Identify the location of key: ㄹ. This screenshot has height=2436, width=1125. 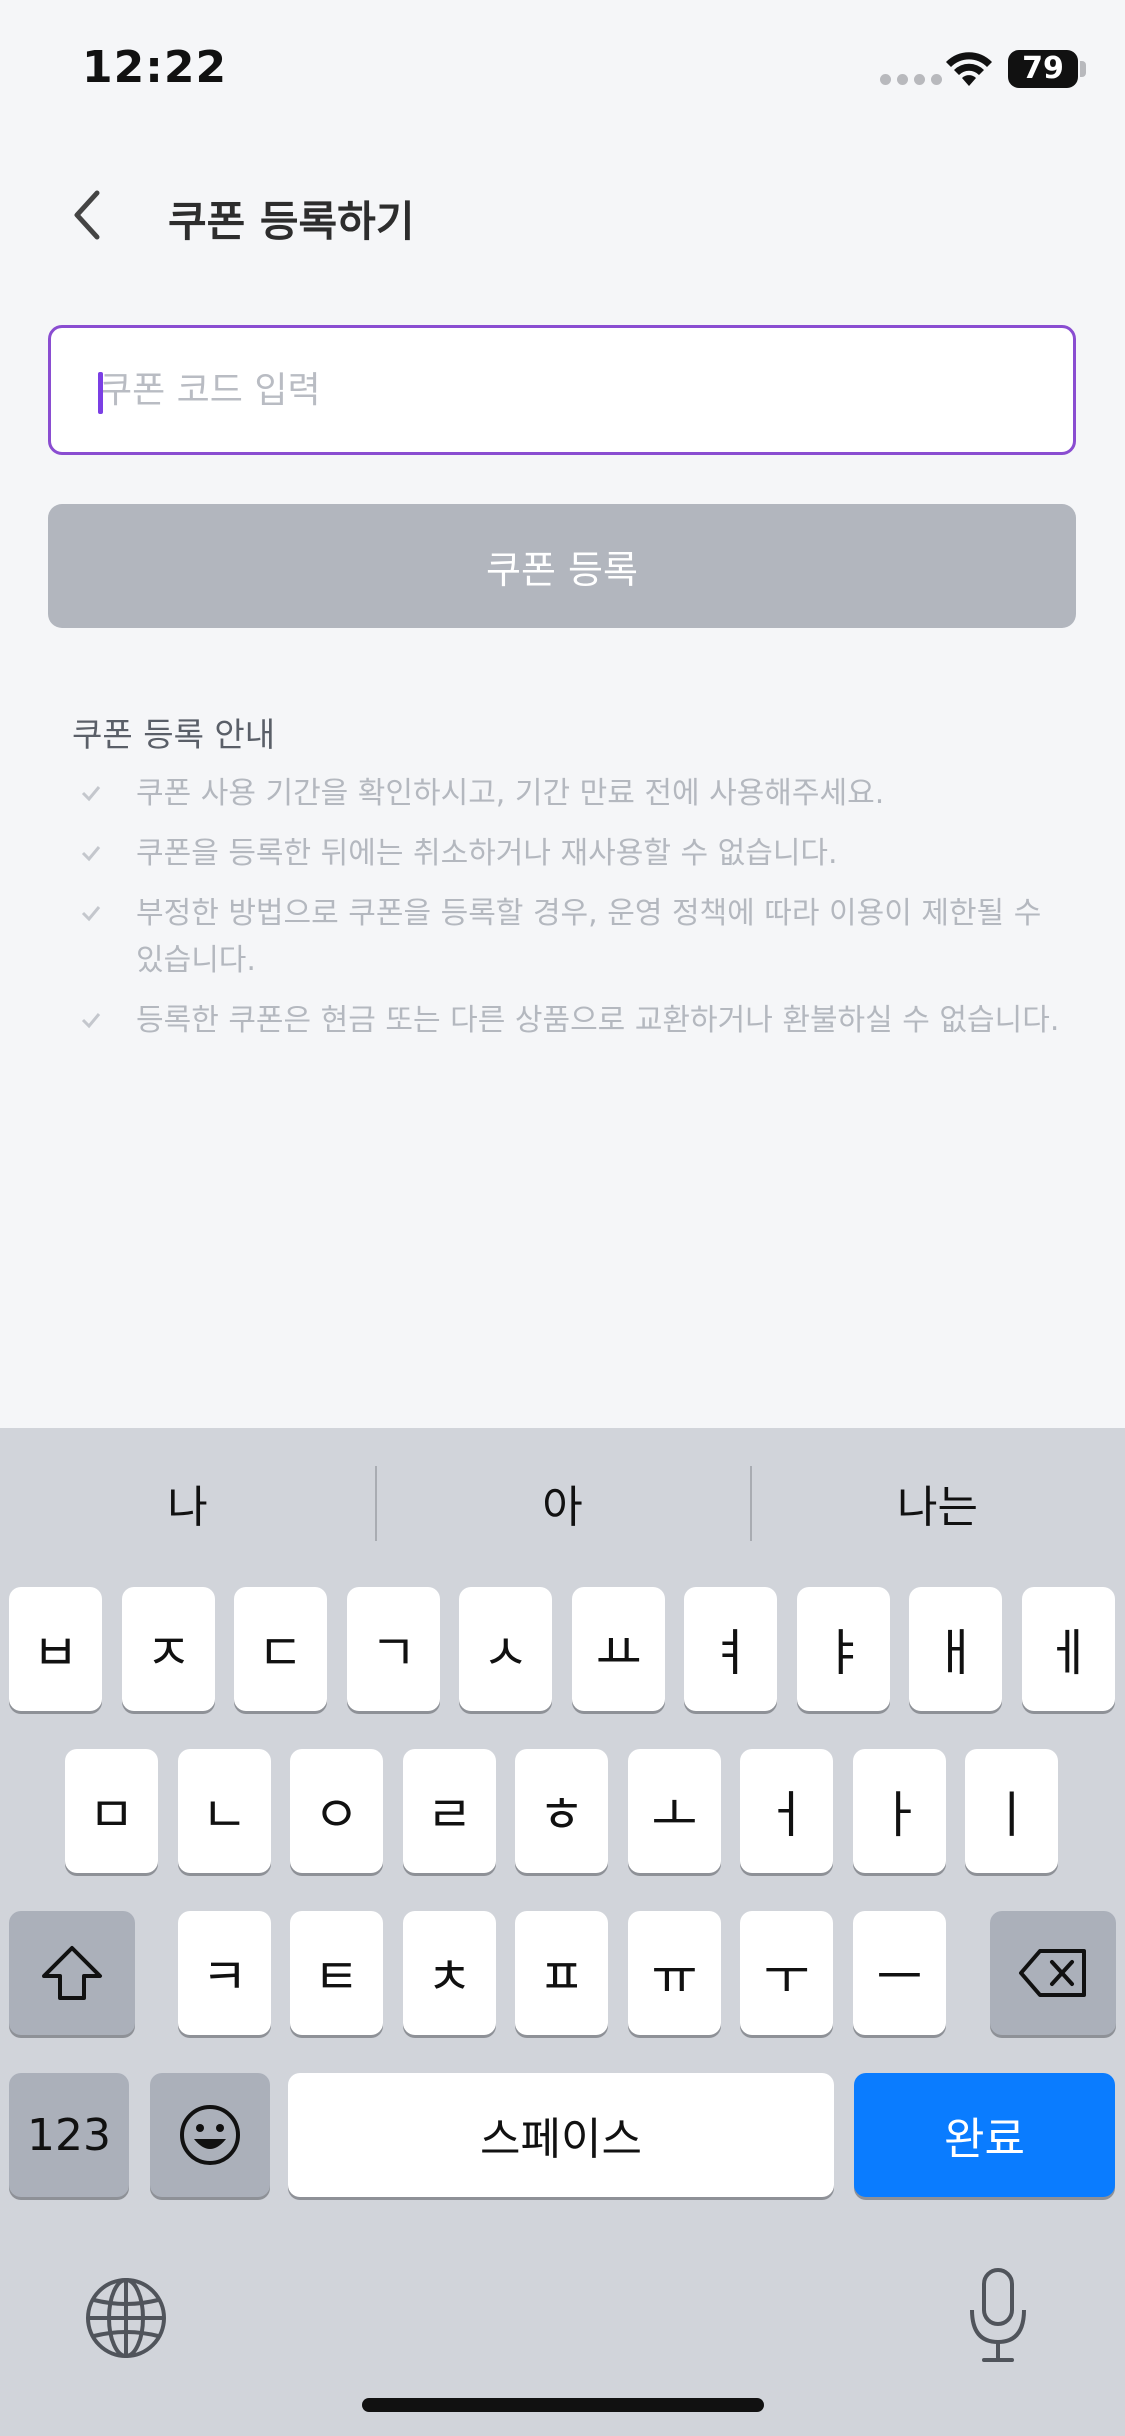
(449, 1811).